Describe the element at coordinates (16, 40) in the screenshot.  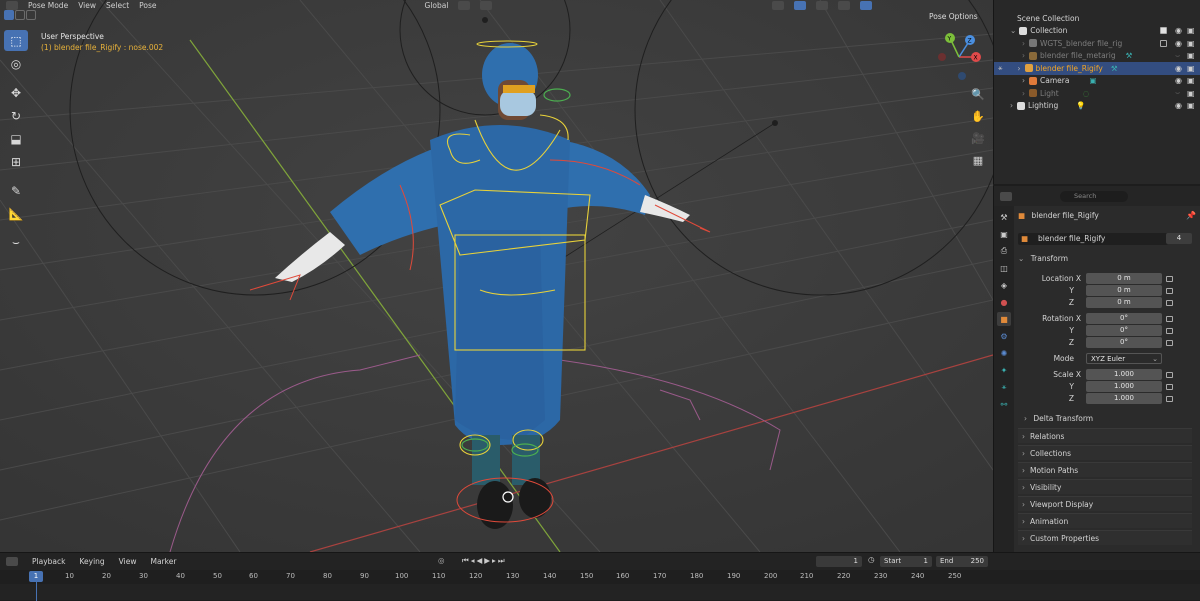
I see `select-box-icon: ⬚` at that location.